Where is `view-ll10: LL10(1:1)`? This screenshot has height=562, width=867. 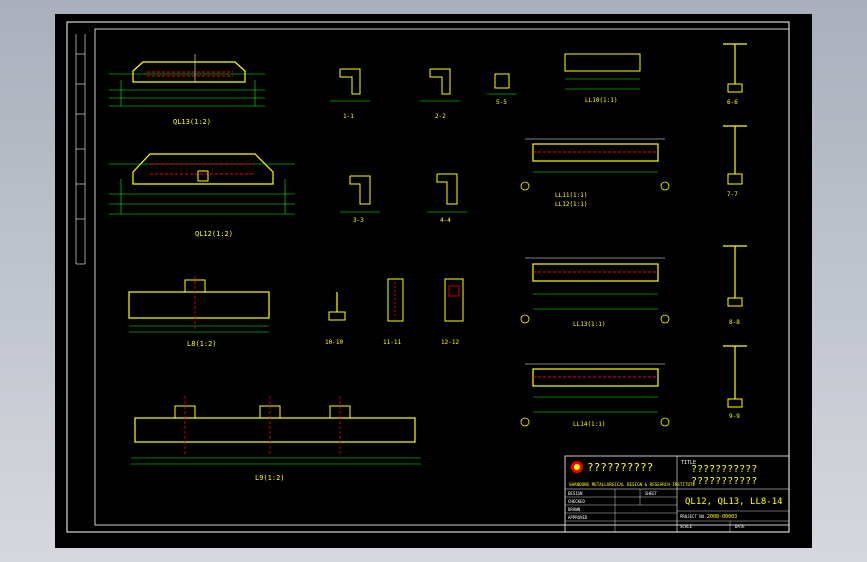
view-ll10: LL10(1:1) is located at coordinates (602, 78).